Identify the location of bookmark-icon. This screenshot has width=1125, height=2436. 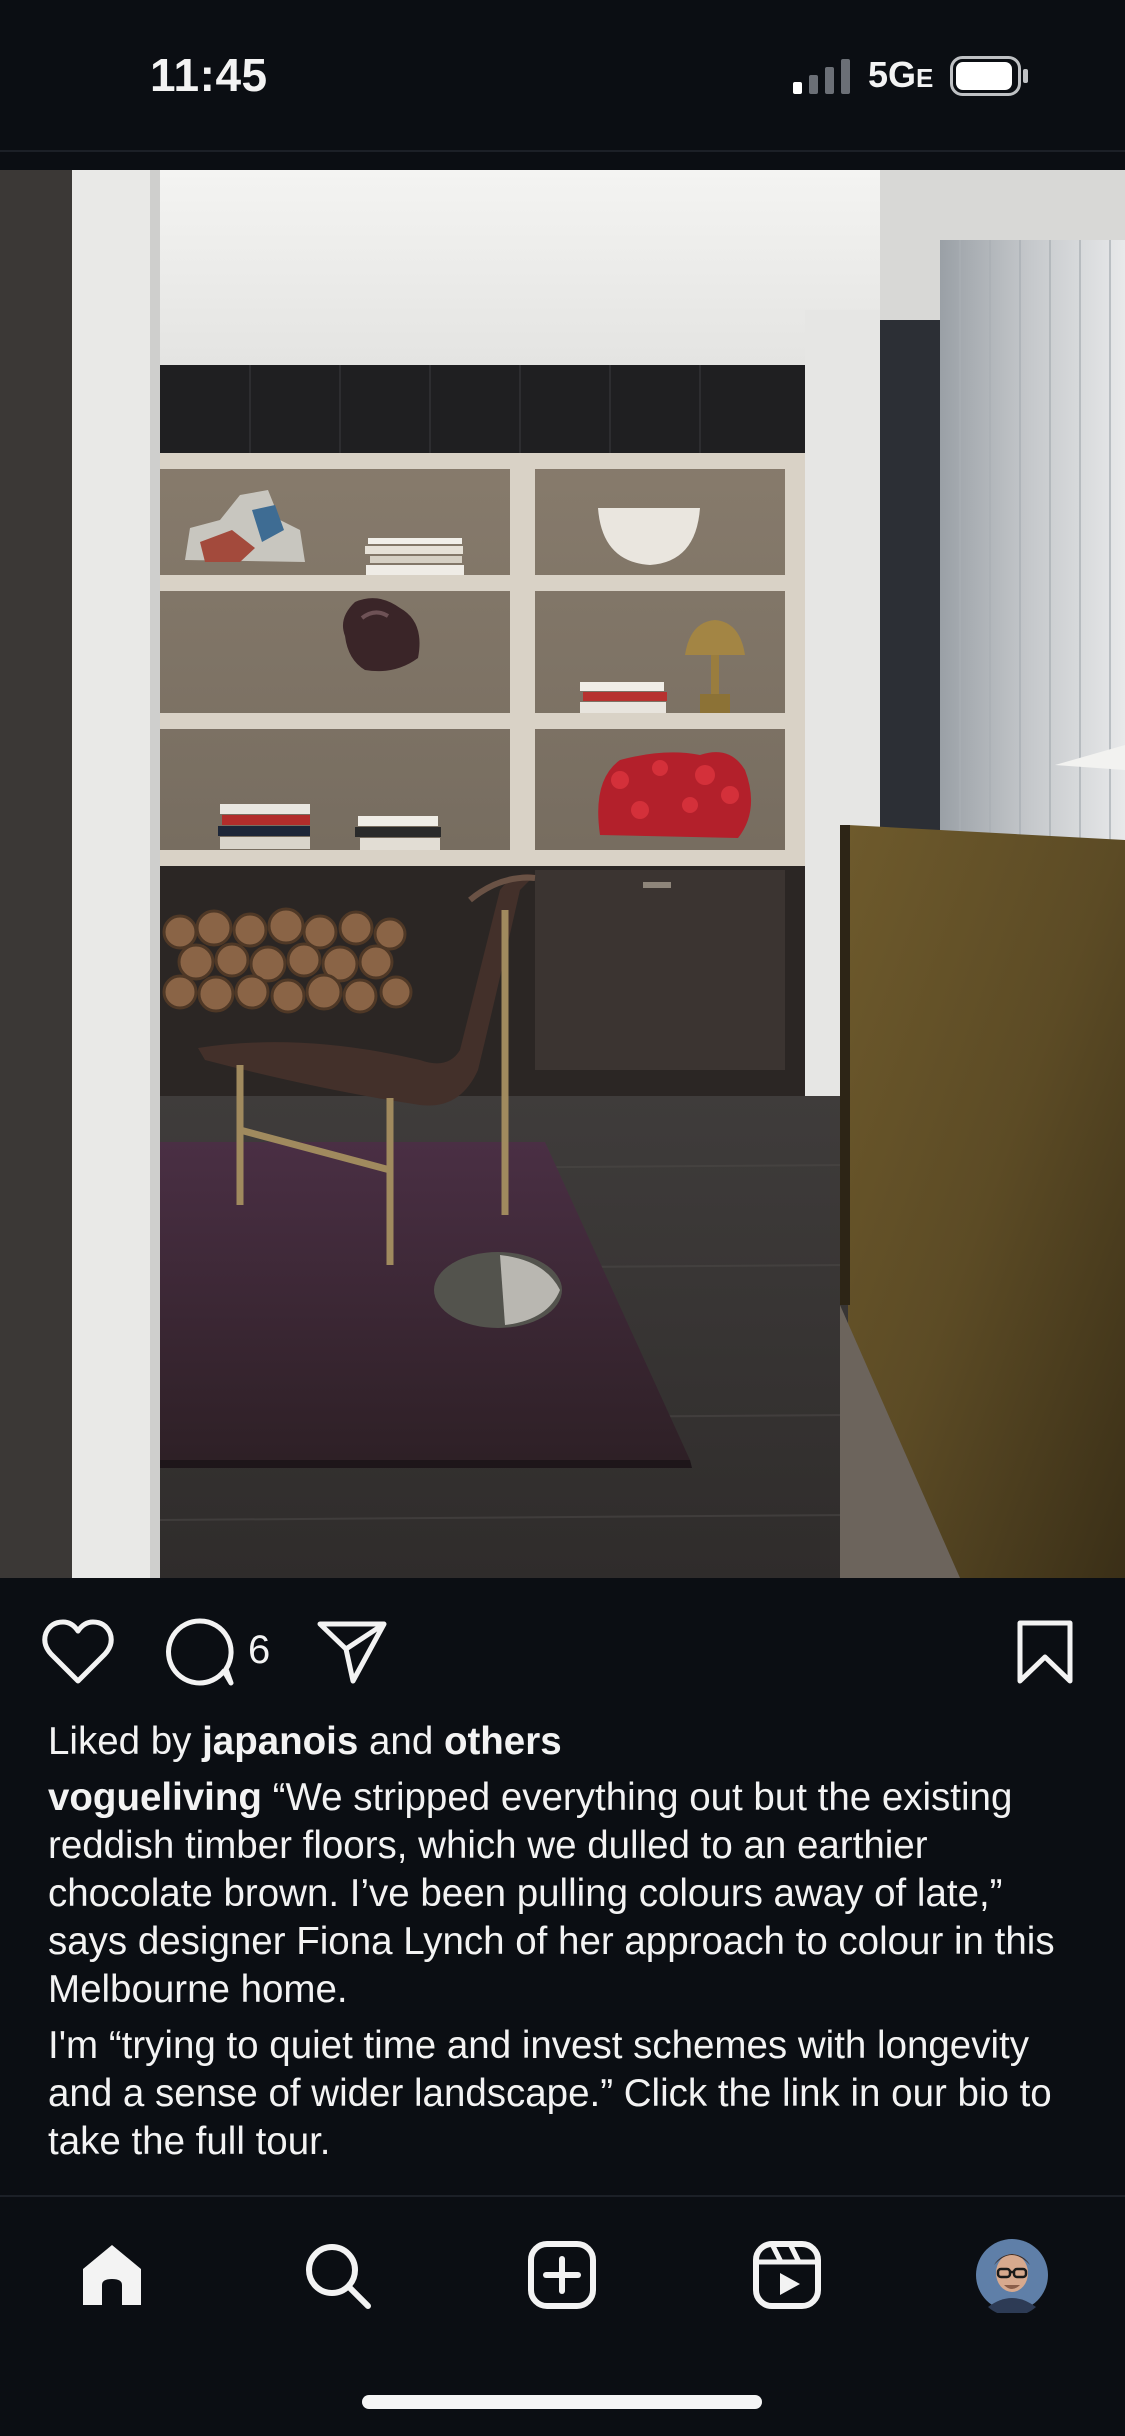
(1045, 1652).